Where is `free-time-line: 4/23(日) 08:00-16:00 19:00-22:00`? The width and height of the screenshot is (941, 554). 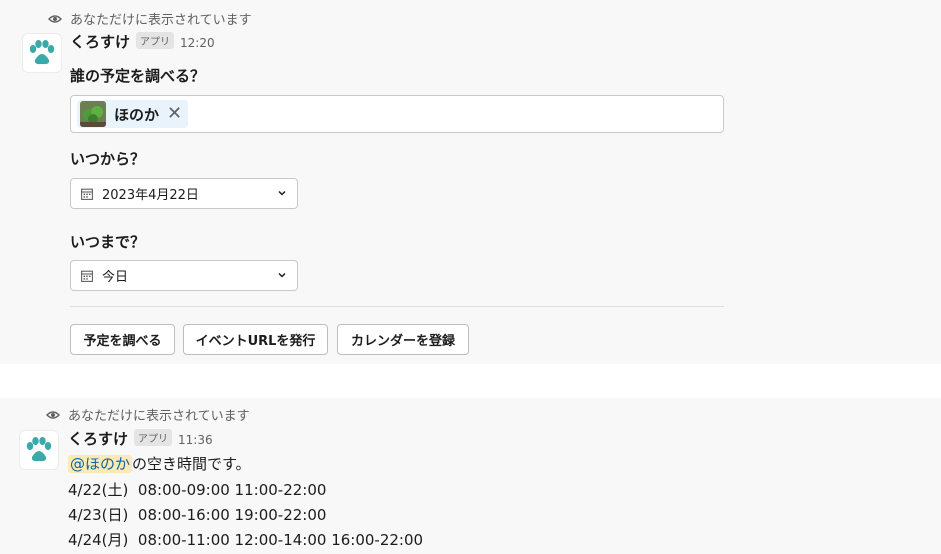 free-time-line: 4/23(日) 08:00-16:00 19:00-22:00 is located at coordinates (197, 515).